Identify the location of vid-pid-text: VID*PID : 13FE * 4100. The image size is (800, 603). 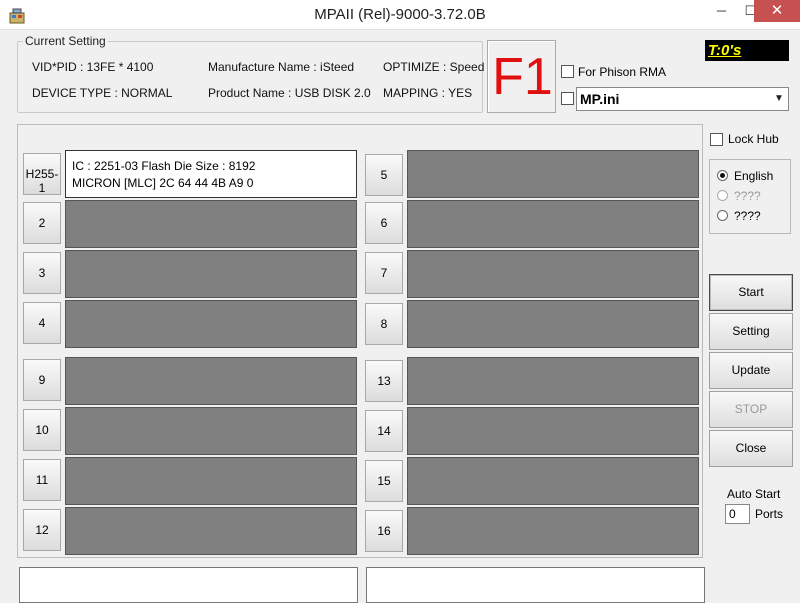
(93, 67).